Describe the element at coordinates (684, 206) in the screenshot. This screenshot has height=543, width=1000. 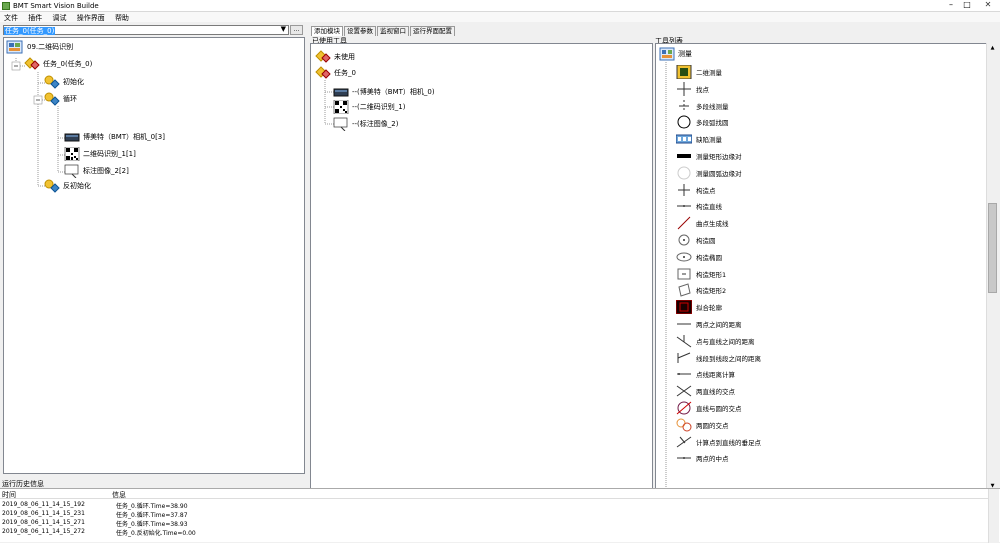
I see `construct-line-icon` at that location.